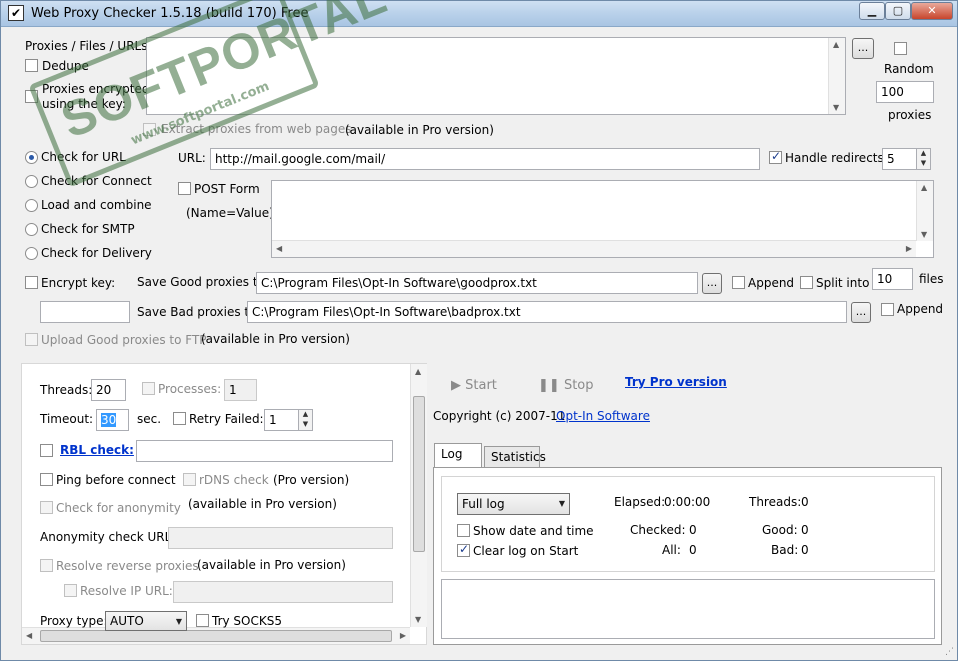 The height and width of the screenshot is (661, 958). Describe the element at coordinates (31, 253) in the screenshot. I see `mode-radio-delivery` at that location.